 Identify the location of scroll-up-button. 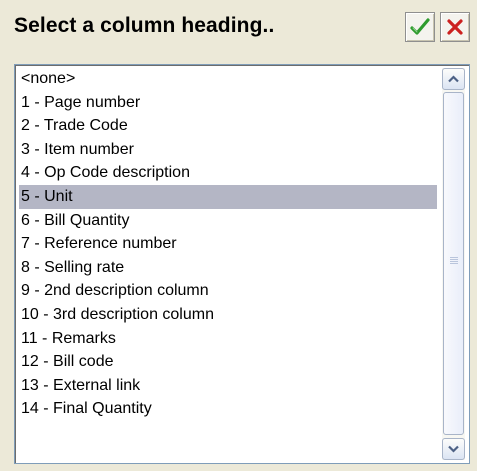
(453, 79).